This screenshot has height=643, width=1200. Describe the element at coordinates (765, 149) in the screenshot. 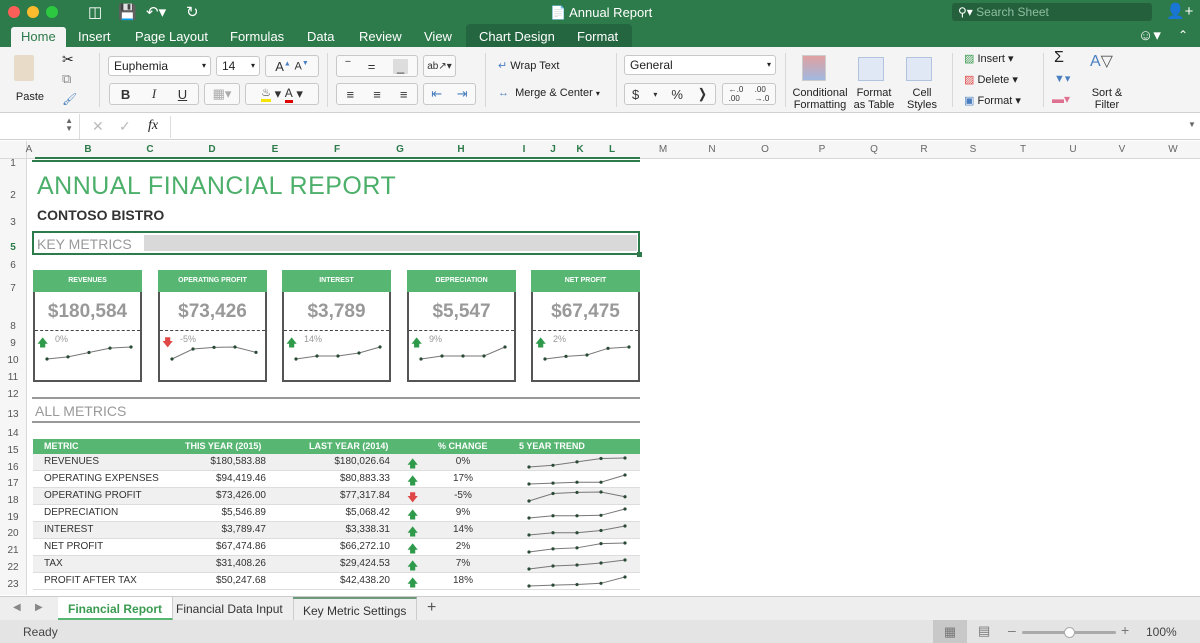

I see `column-header-o: O` at that location.